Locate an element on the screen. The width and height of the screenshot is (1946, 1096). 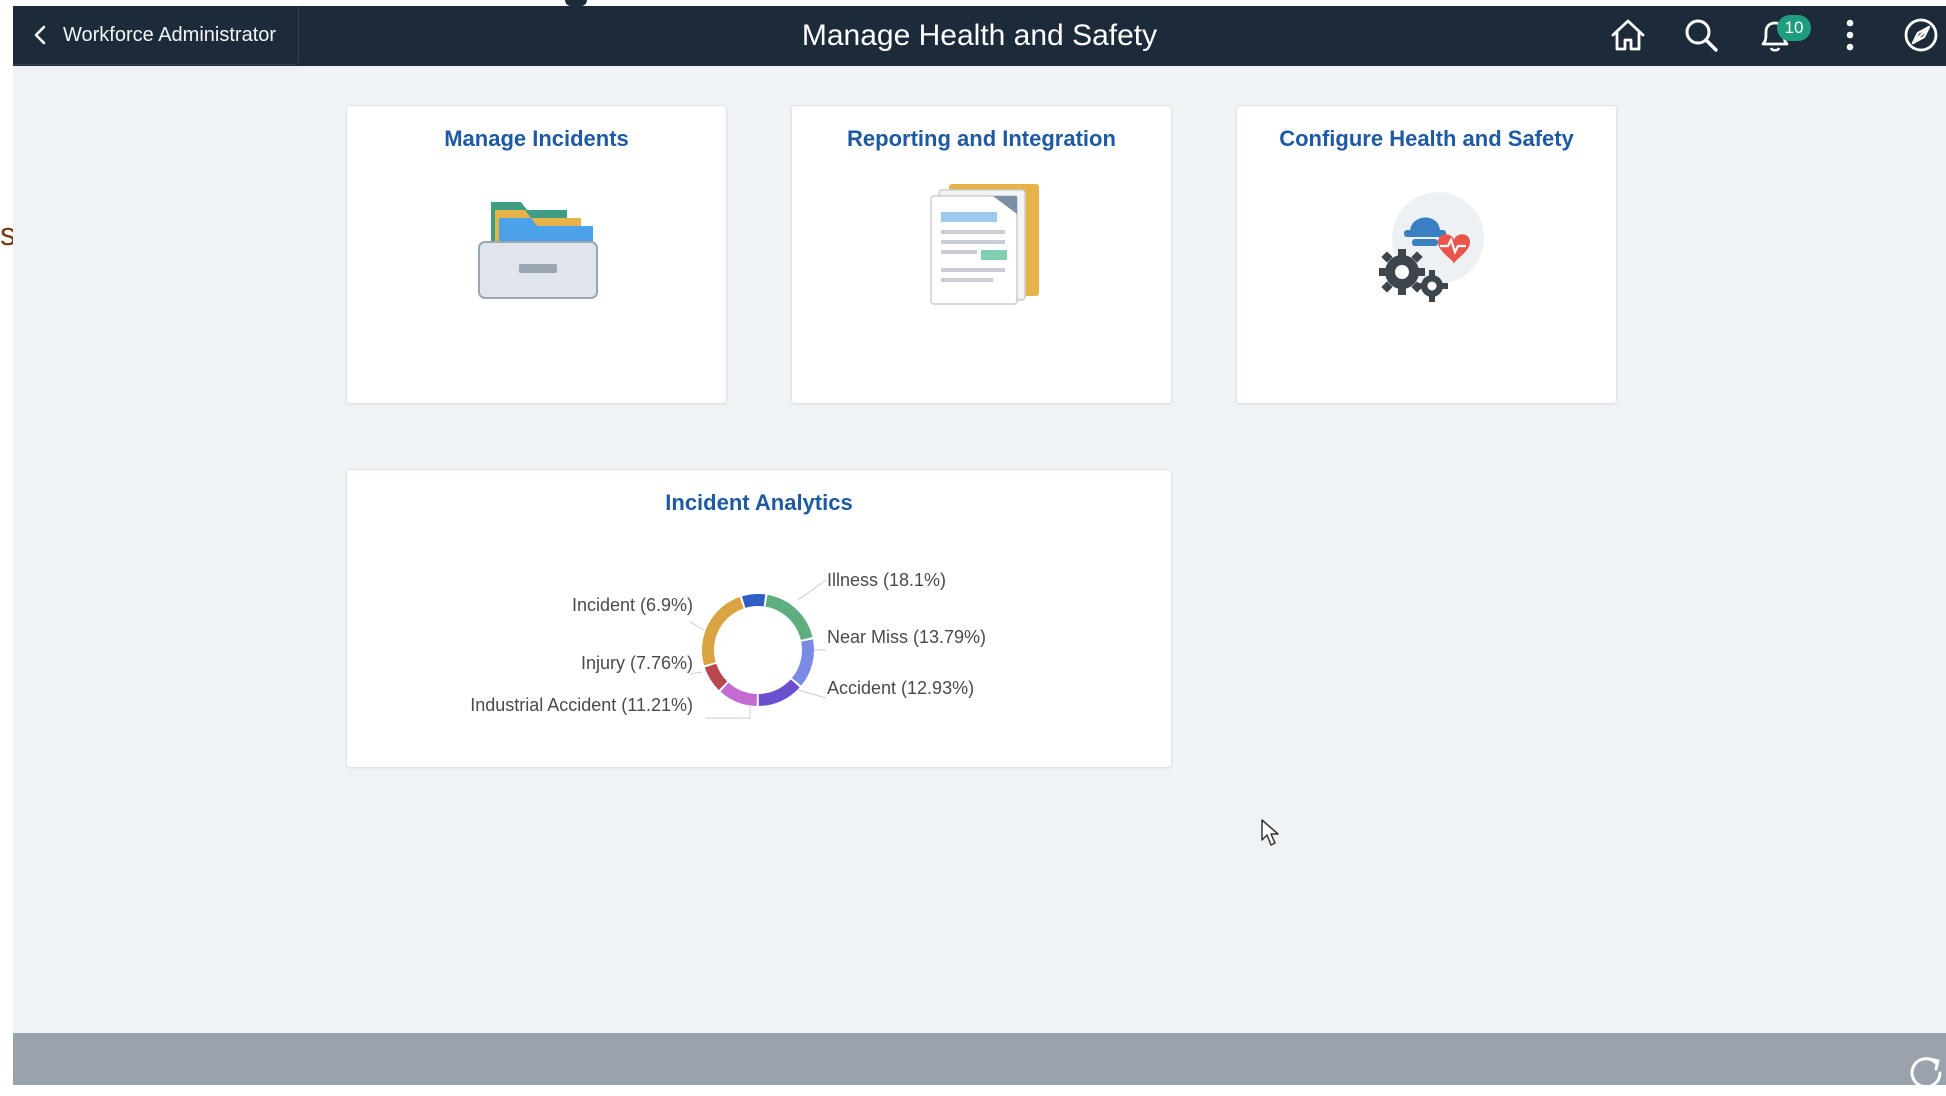
report-documents-icon is located at coordinates (984, 245).